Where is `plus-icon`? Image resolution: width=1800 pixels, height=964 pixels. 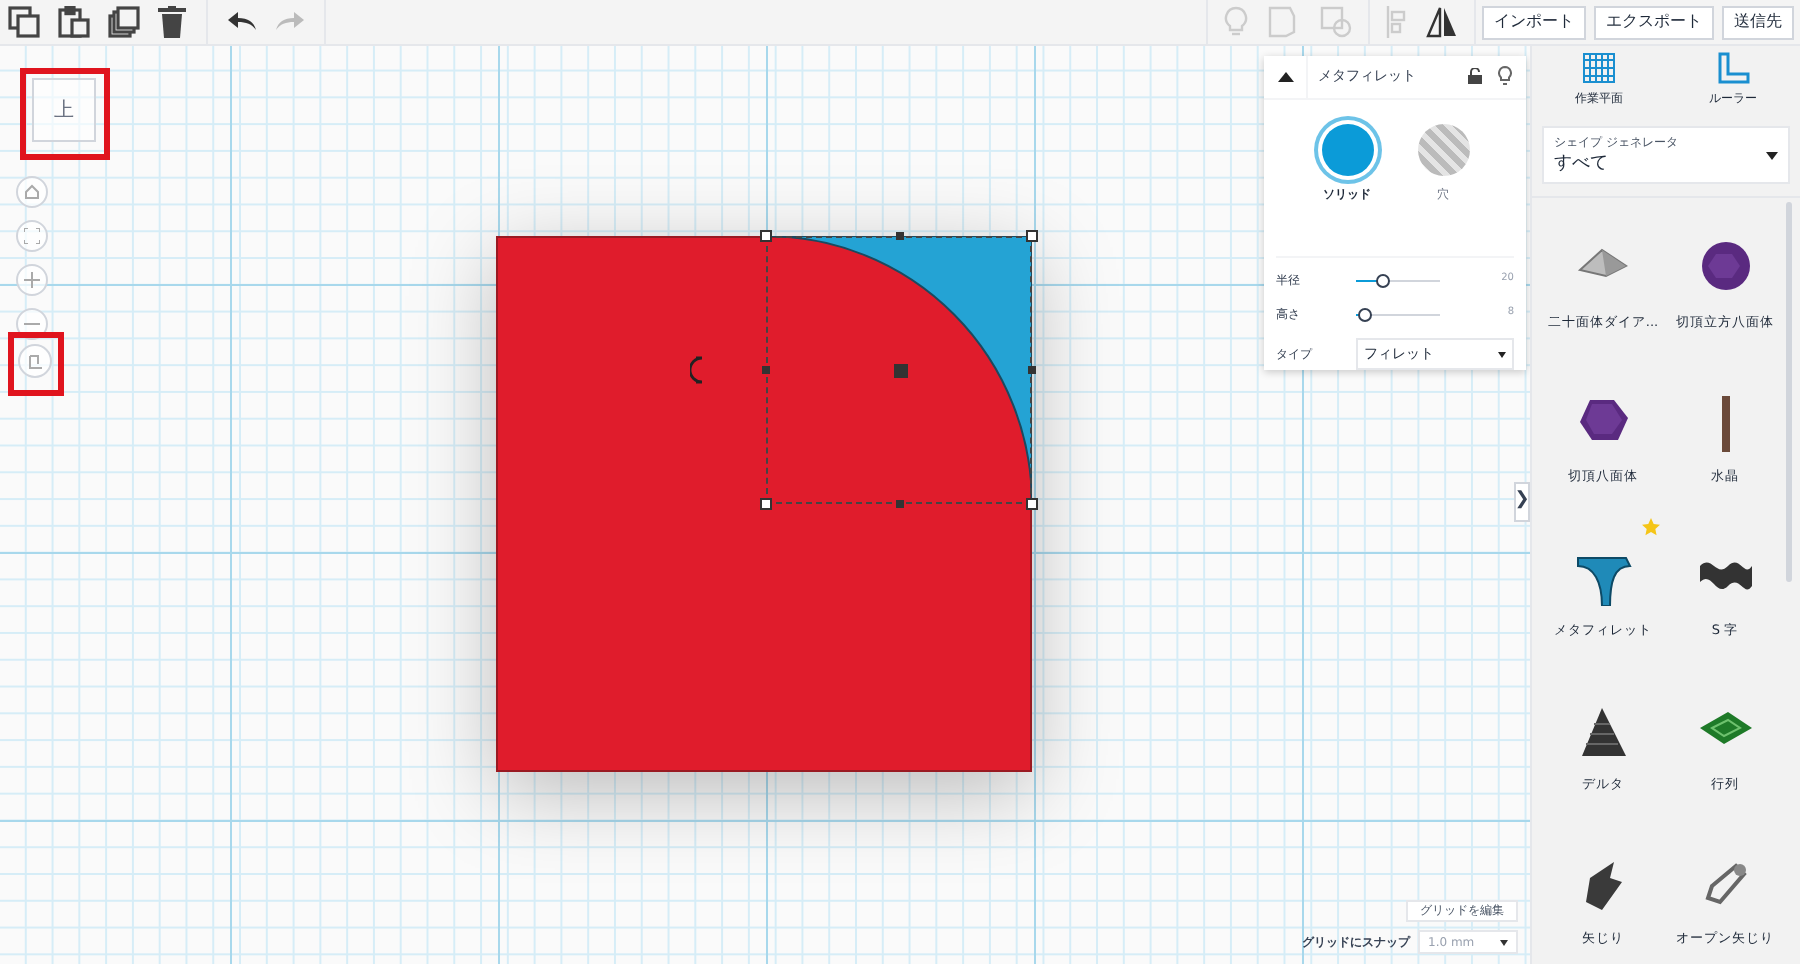 plus-icon is located at coordinates (32, 280).